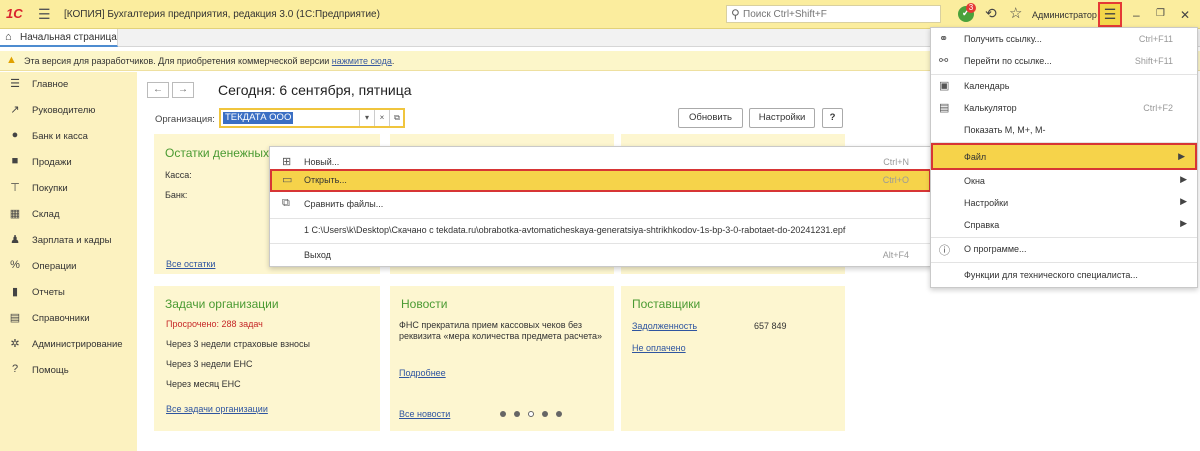 Image resolution: width=1200 pixels, height=451 pixels. Describe the element at coordinates (1064, 203) in the screenshot. I see `menu-item-settings: Настройки ▶` at that location.